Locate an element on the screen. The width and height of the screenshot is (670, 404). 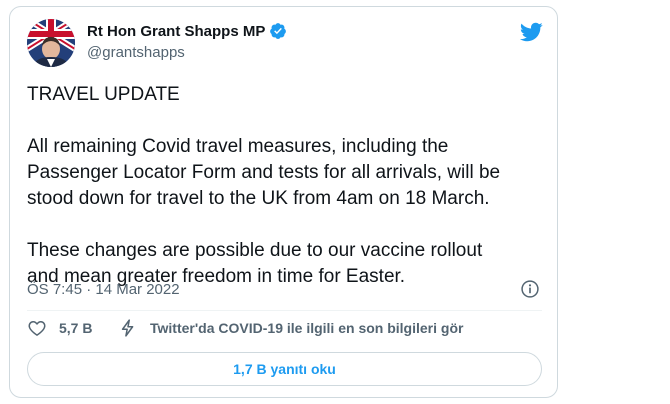
like-button: 5,7 B is located at coordinates (59, 328).